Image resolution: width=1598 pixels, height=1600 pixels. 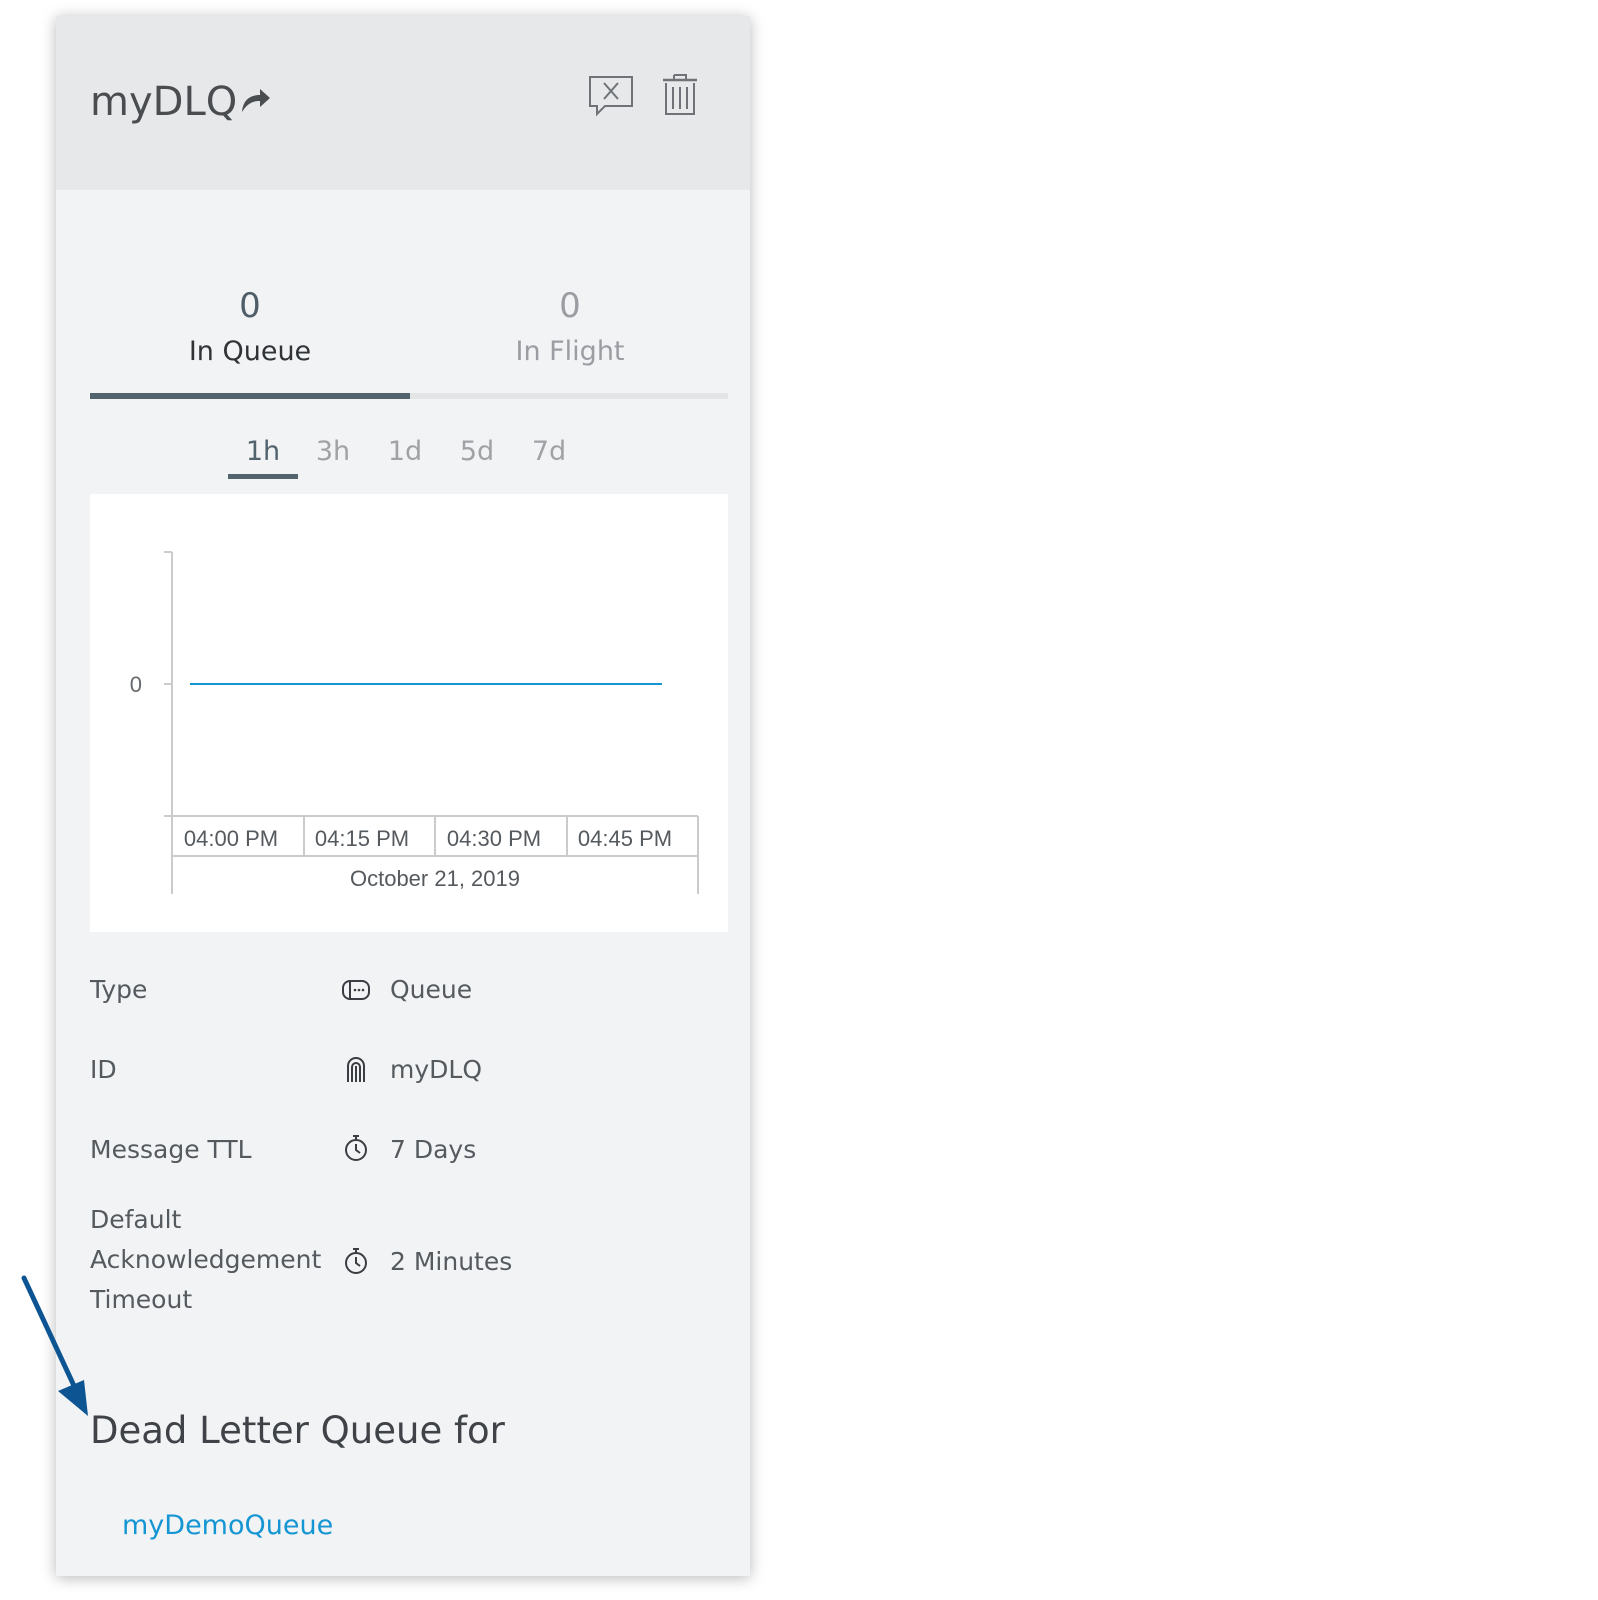 What do you see at coordinates (333, 452) in the screenshot?
I see `range-tab-3h: 3h` at bounding box center [333, 452].